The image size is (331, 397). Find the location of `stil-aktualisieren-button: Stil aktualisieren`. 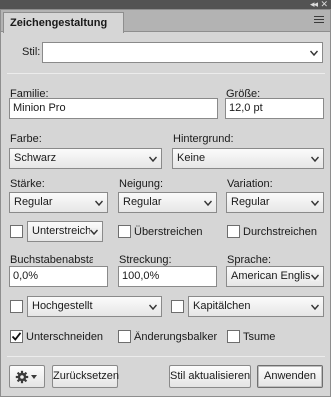

stil-aktualisieren-button: Stil aktualisieren is located at coordinates (210, 376).